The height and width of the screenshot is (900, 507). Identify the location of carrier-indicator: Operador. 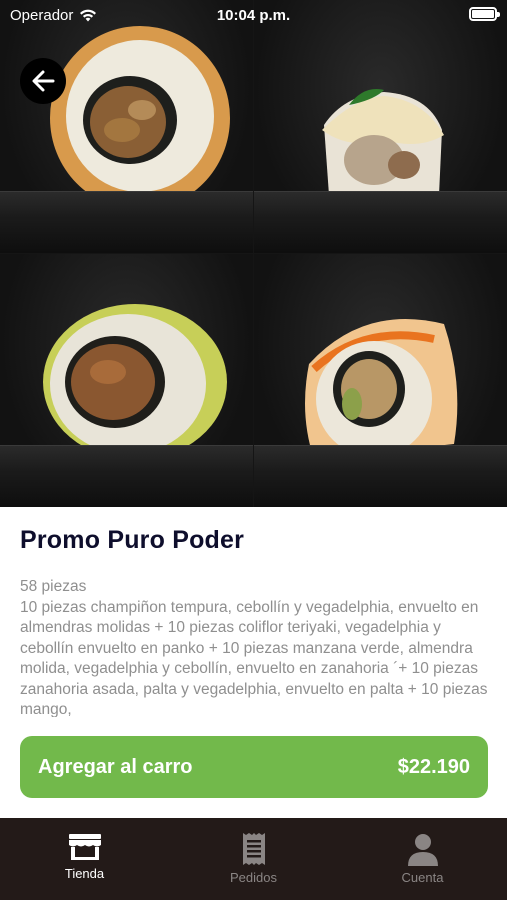
(53, 15).